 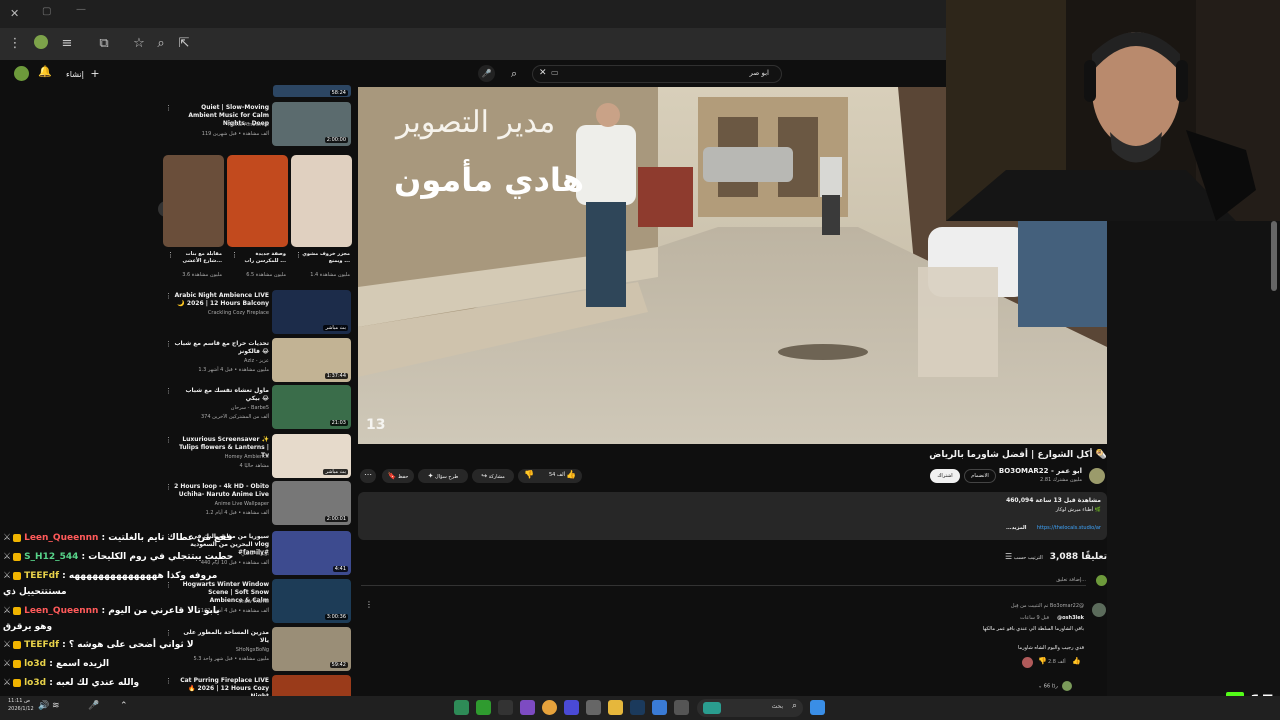 I want to click on browser-menu-icon: ⋮, so click(x=15, y=44).